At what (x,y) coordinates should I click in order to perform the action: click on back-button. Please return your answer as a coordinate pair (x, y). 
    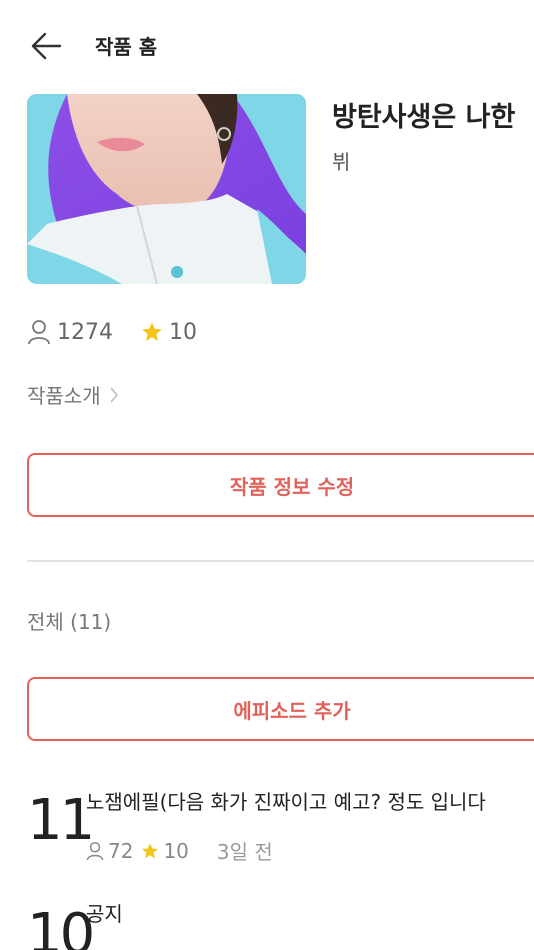
    Looking at the image, I should click on (46, 46).